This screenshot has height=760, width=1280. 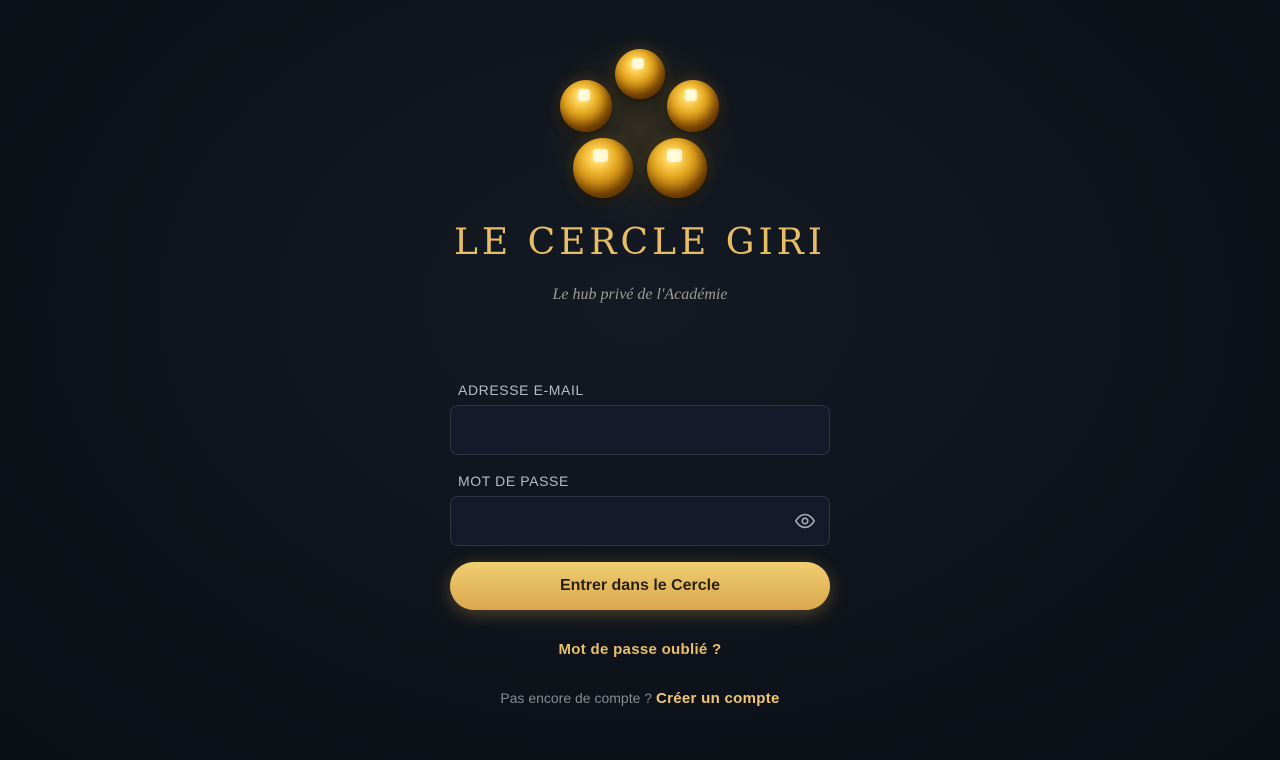 I want to click on brand-title: LE CERCLE GIRI, so click(x=640, y=242).